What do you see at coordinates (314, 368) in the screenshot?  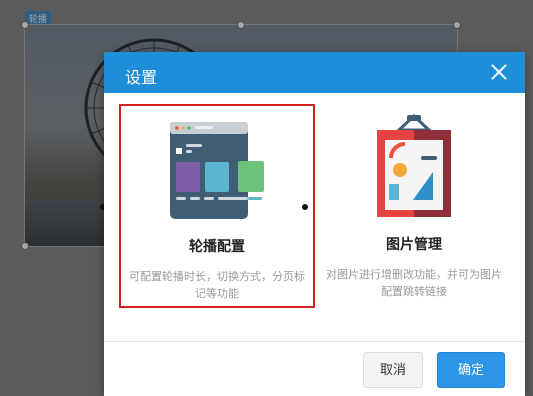 I see `dialog-footer: 取消 确定` at bounding box center [314, 368].